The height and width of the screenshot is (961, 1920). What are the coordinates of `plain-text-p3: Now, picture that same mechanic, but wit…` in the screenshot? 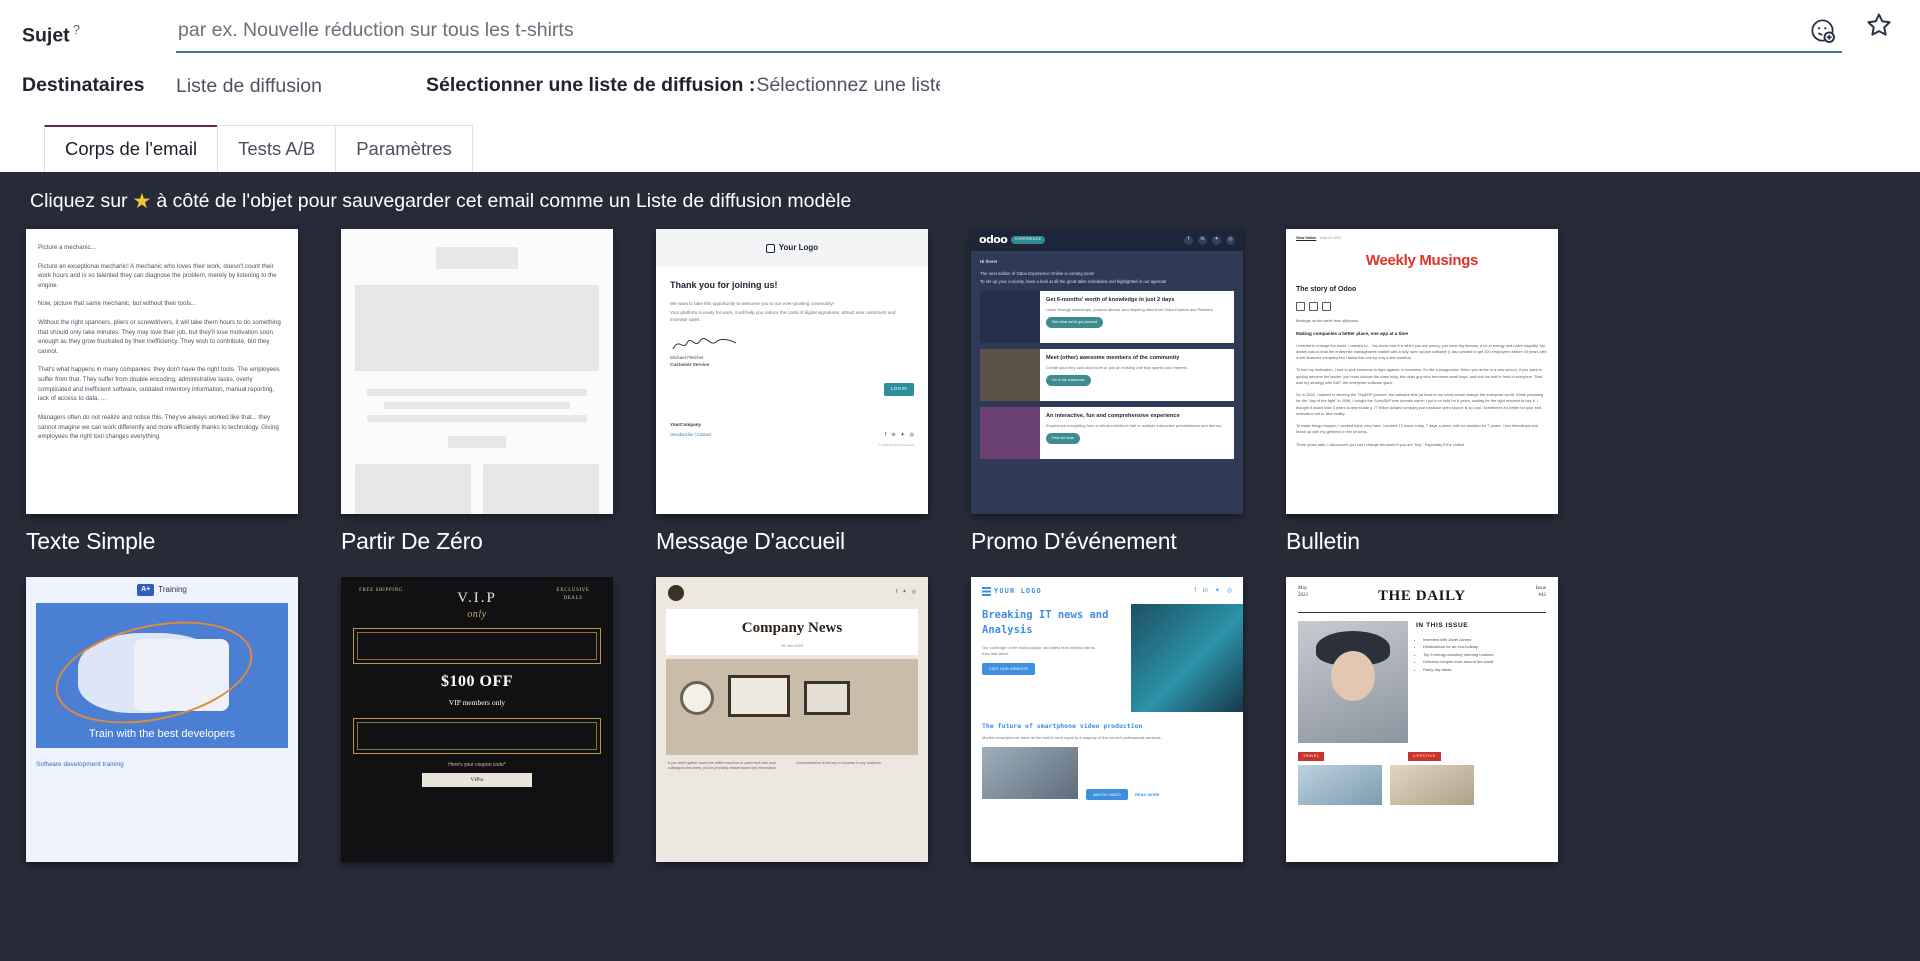 It's located at (117, 304).